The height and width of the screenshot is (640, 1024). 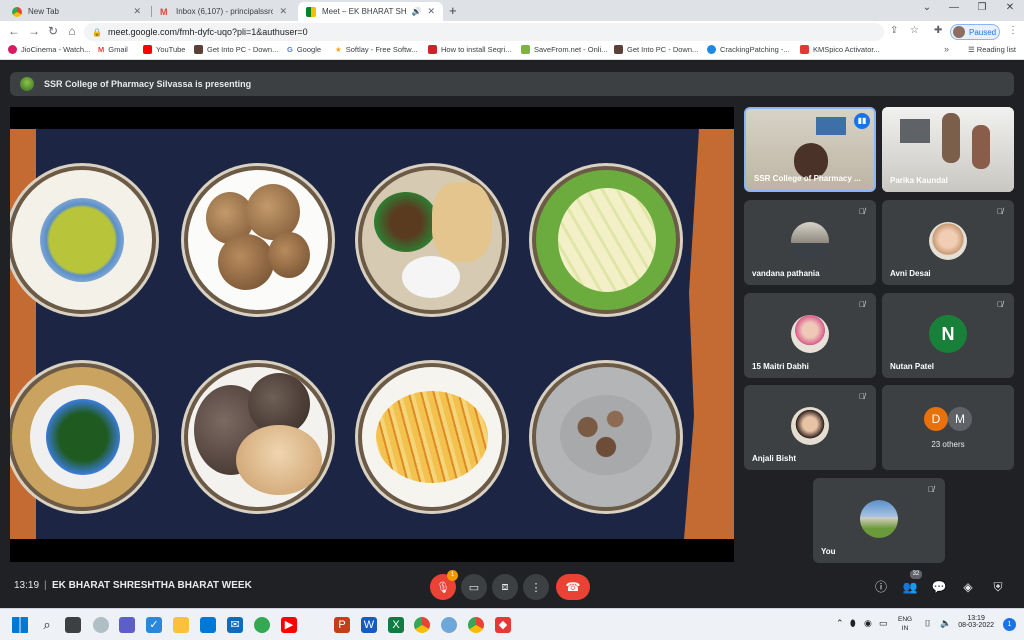 What do you see at coordinates (881, 587) in the screenshot?
I see `meeting-info-icon: ⓘ` at bounding box center [881, 587].